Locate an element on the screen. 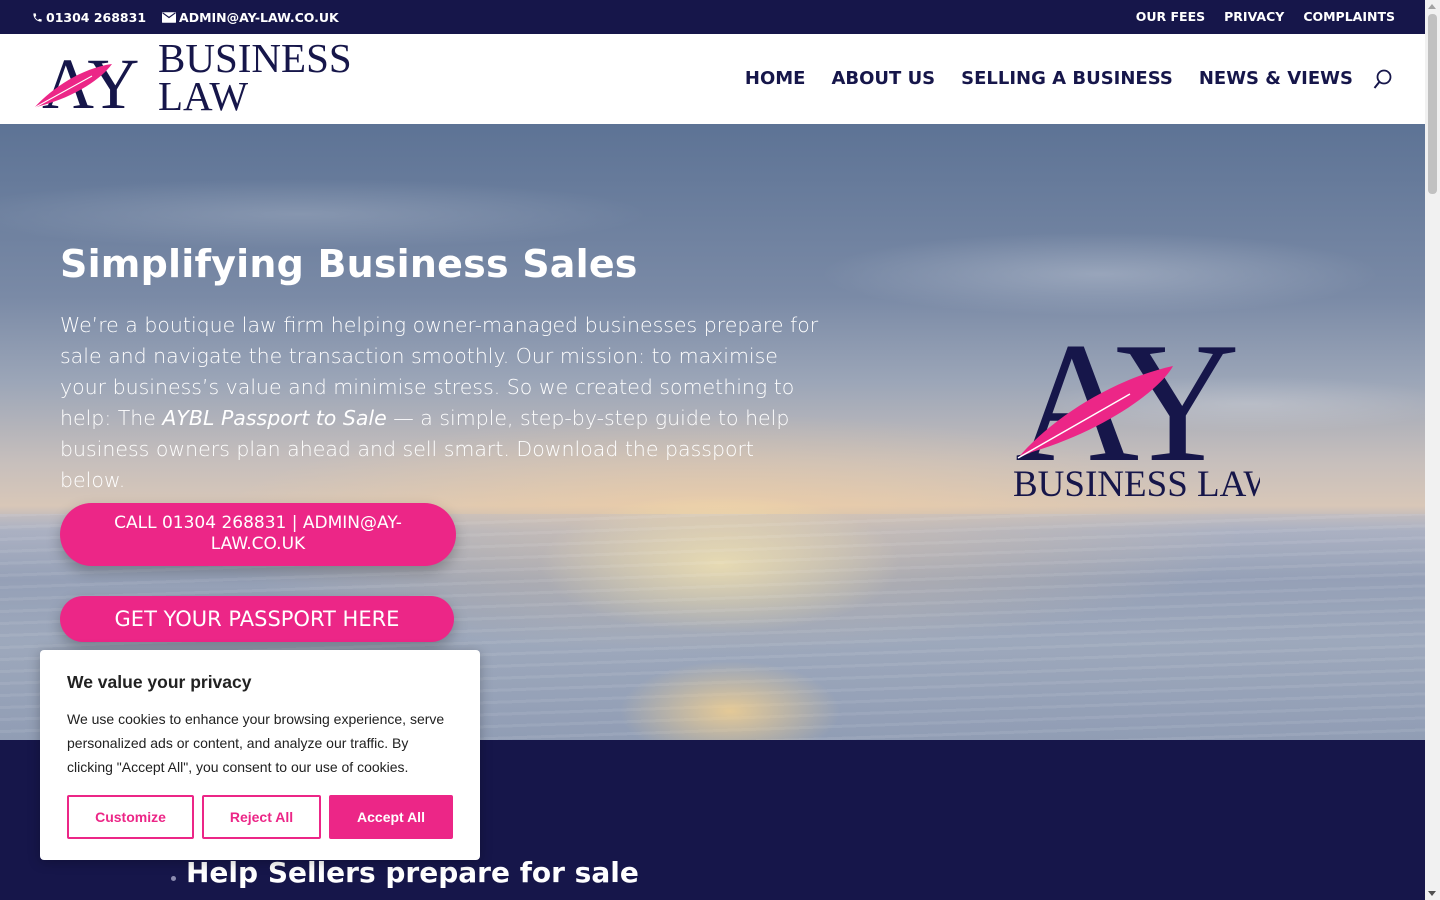  email-link: ADMIN@AY-LAW.CO.UK is located at coordinates (250, 17).